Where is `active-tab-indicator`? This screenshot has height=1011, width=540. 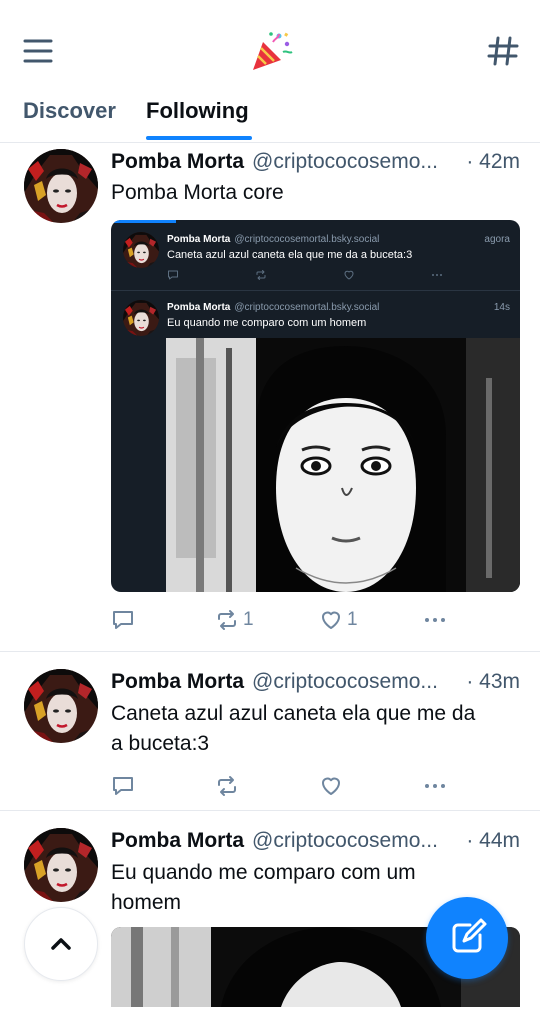 active-tab-indicator is located at coordinates (199, 138).